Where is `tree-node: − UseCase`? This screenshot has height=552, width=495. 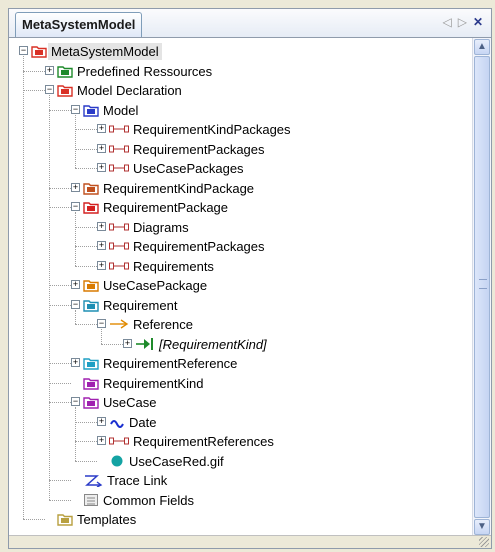
tree-node: − UseCase is located at coordinates (239, 402).